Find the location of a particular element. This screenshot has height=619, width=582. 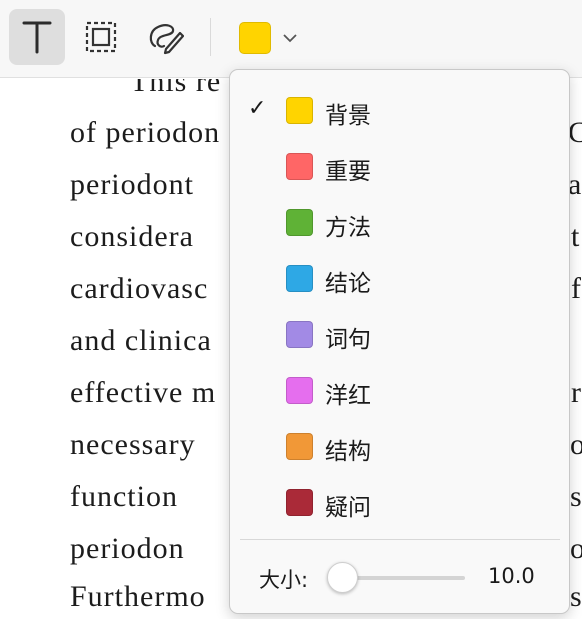

document-fragment: t is located at coordinates (576, 236).